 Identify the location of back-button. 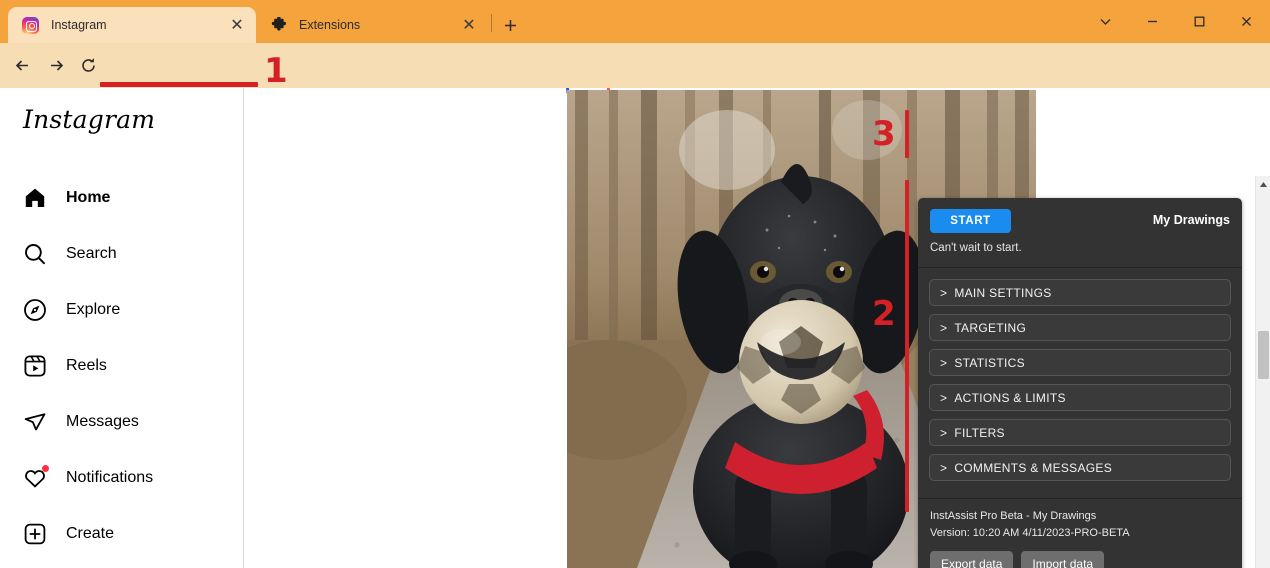
(22, 65).